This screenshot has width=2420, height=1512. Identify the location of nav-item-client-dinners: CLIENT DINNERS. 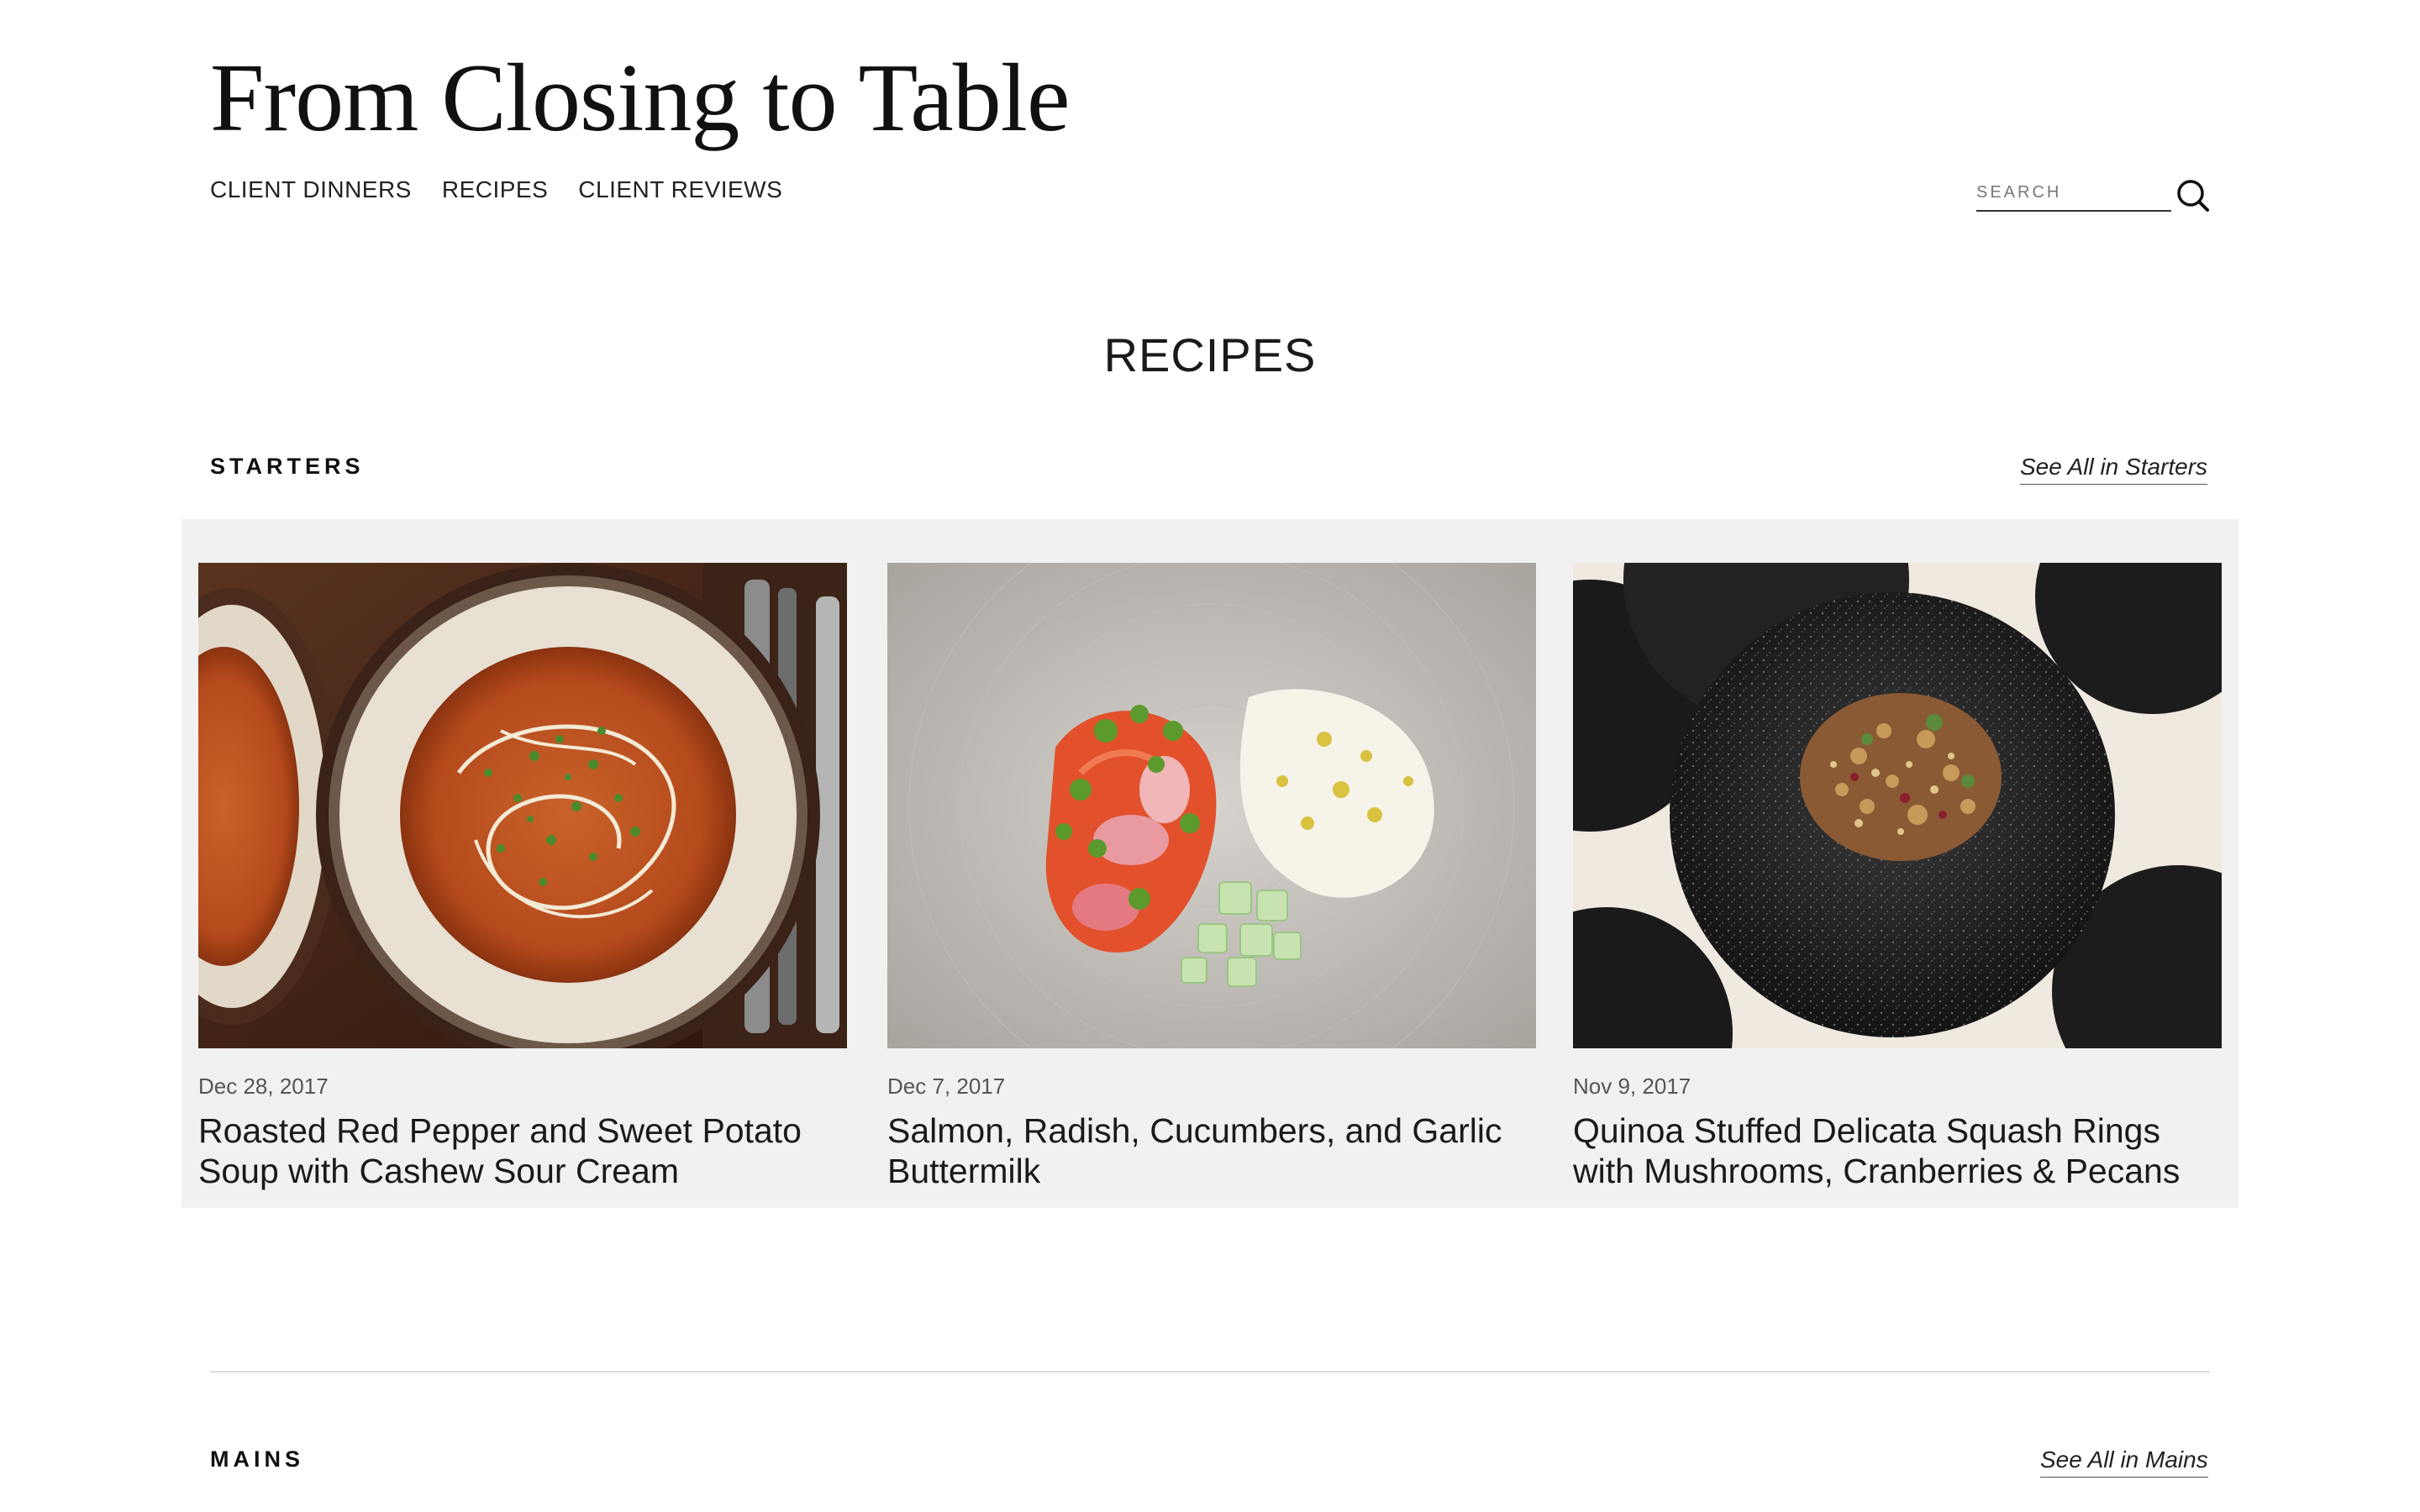
(311, 189).